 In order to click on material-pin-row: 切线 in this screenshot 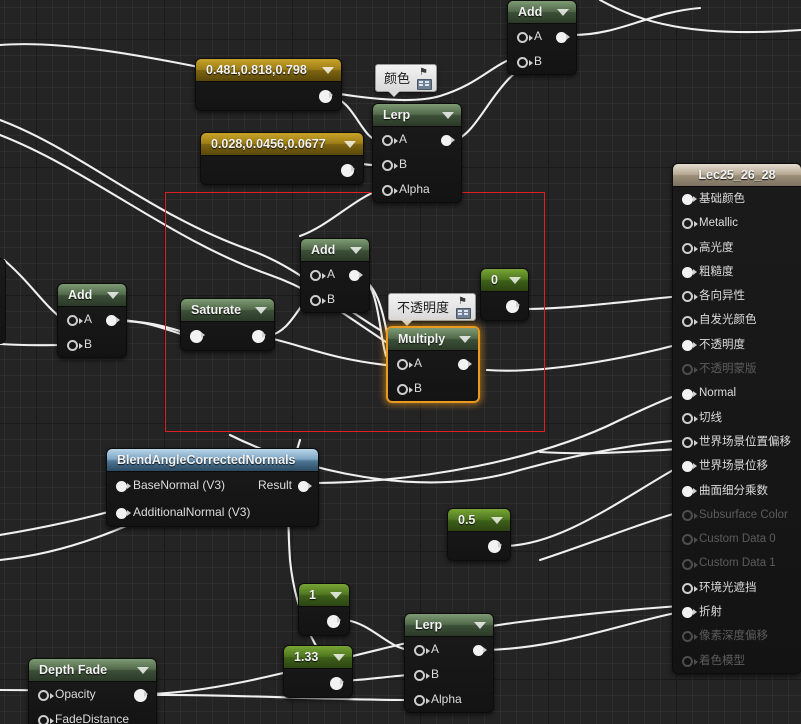, I will do `click(737, 418)`.